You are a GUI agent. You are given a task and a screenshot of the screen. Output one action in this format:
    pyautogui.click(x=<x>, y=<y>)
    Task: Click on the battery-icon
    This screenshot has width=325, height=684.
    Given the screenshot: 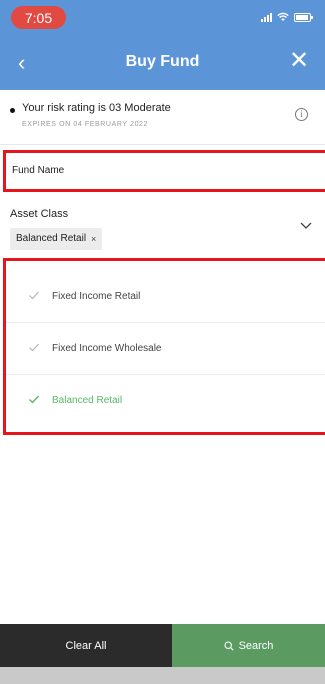 What is the action you would take?
    pyautogui.click(x=303, y=17)
    